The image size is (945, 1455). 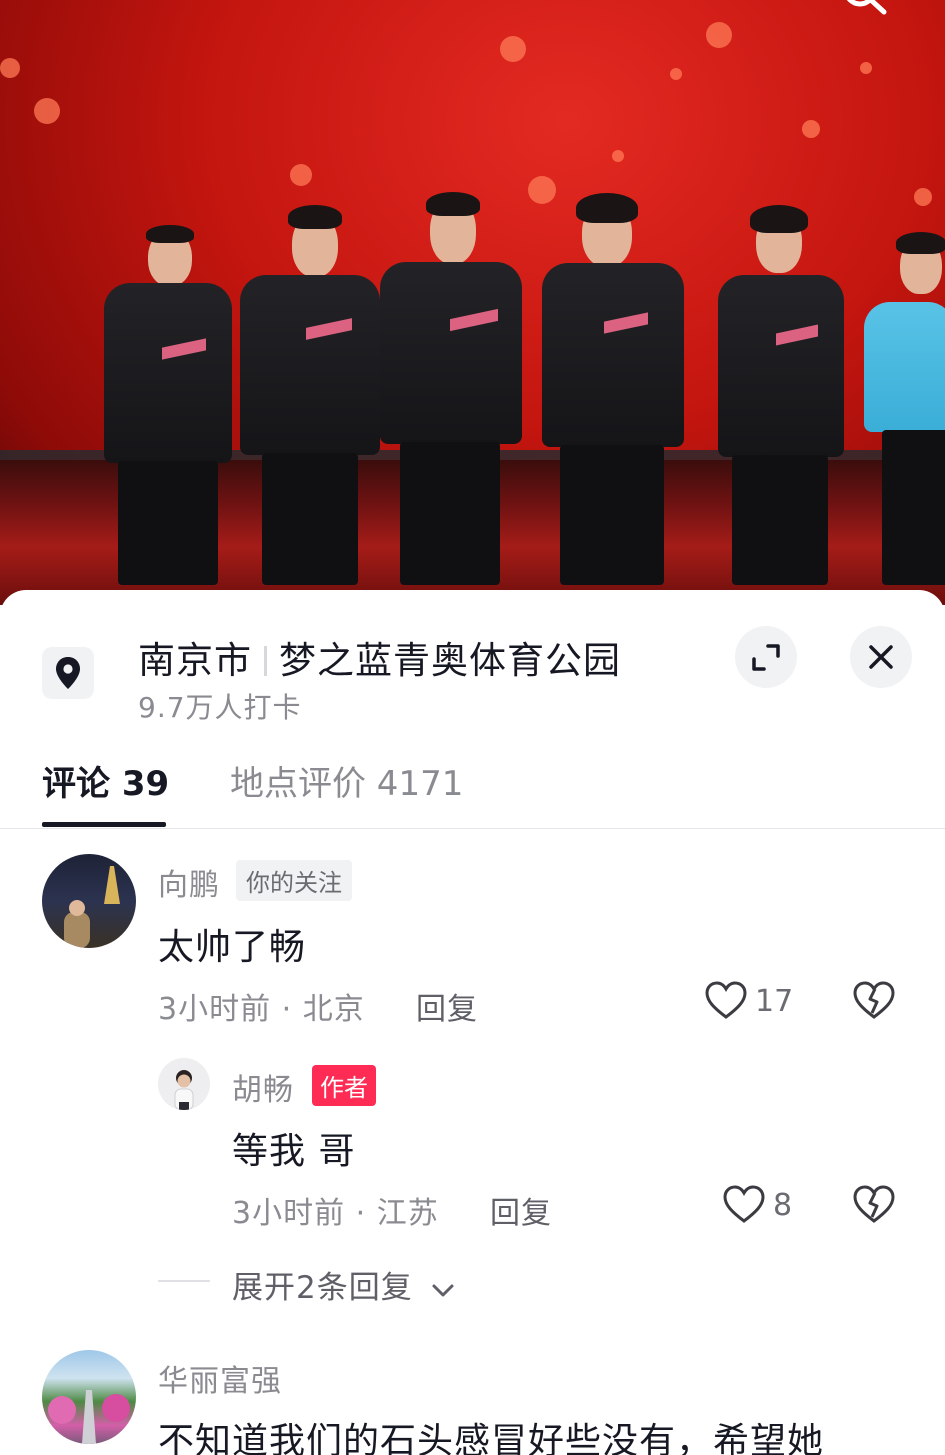 What do you see at coordinates (868, 9) in the screenshot?
I see `search-icon` at bounding box center [868, 9].